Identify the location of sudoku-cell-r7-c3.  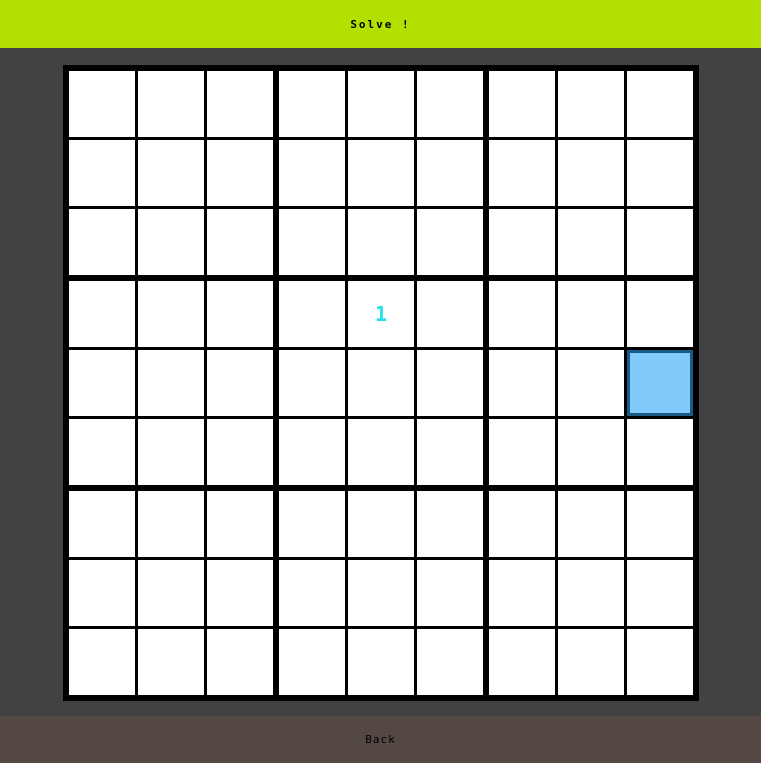
(240, 524).